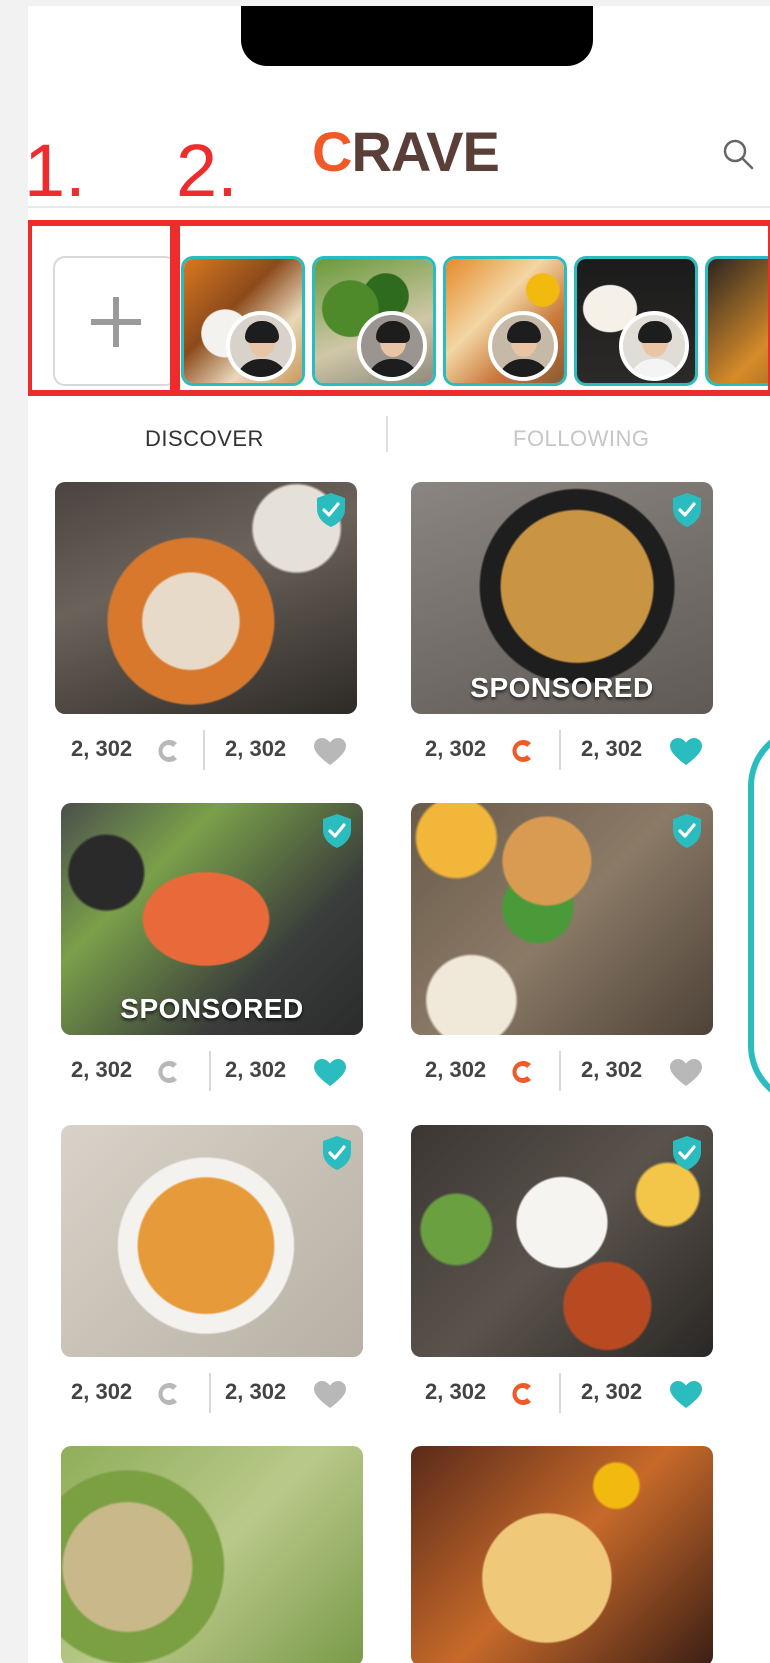 The image size is (770, 1663). I want to click on annotation-label-1: 1., so click(57, 170).